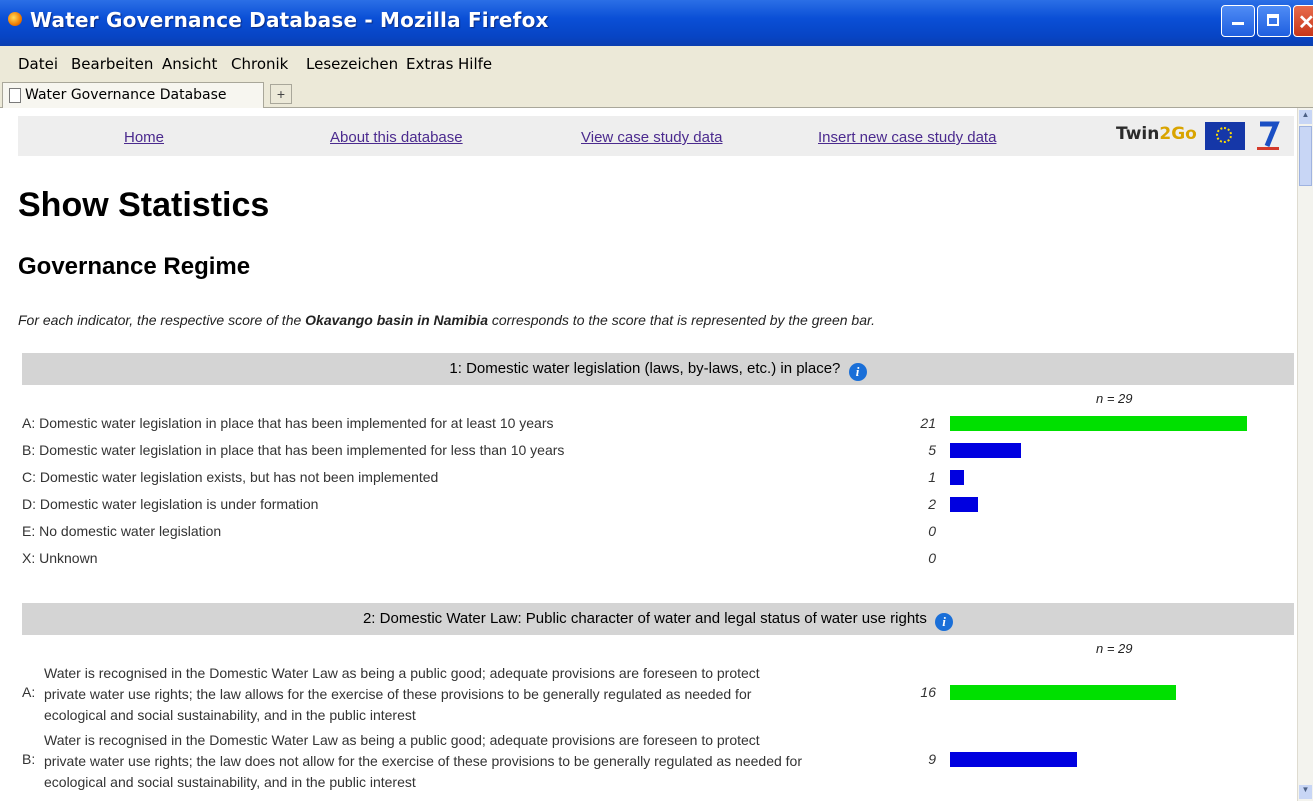 This screenshot has width=1313, height=801. What do you see at coordinates (932, 504) in the screenshot?
I see `option-count: 2` at bounding box center [932, 504].